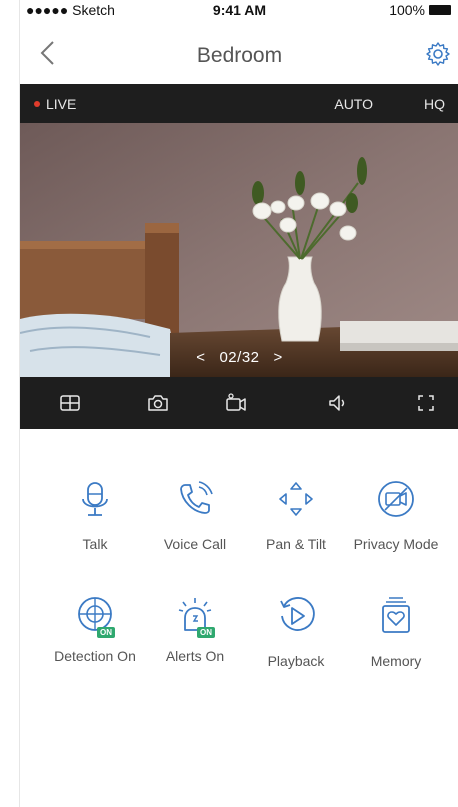 This screenshot has height=807, width=458. Describe the element at coordinates (396, 499) in the screenshot. I see `privacy-icon` at that location.